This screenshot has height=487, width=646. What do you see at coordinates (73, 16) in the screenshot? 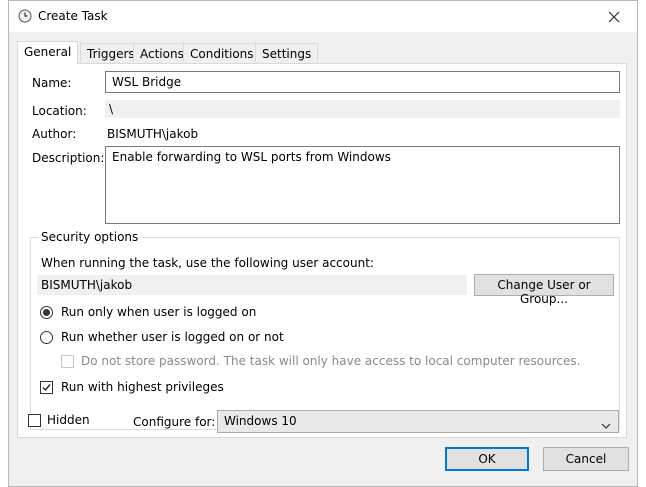
I see `window-title: Create Task` at bounding box center [73, 16].